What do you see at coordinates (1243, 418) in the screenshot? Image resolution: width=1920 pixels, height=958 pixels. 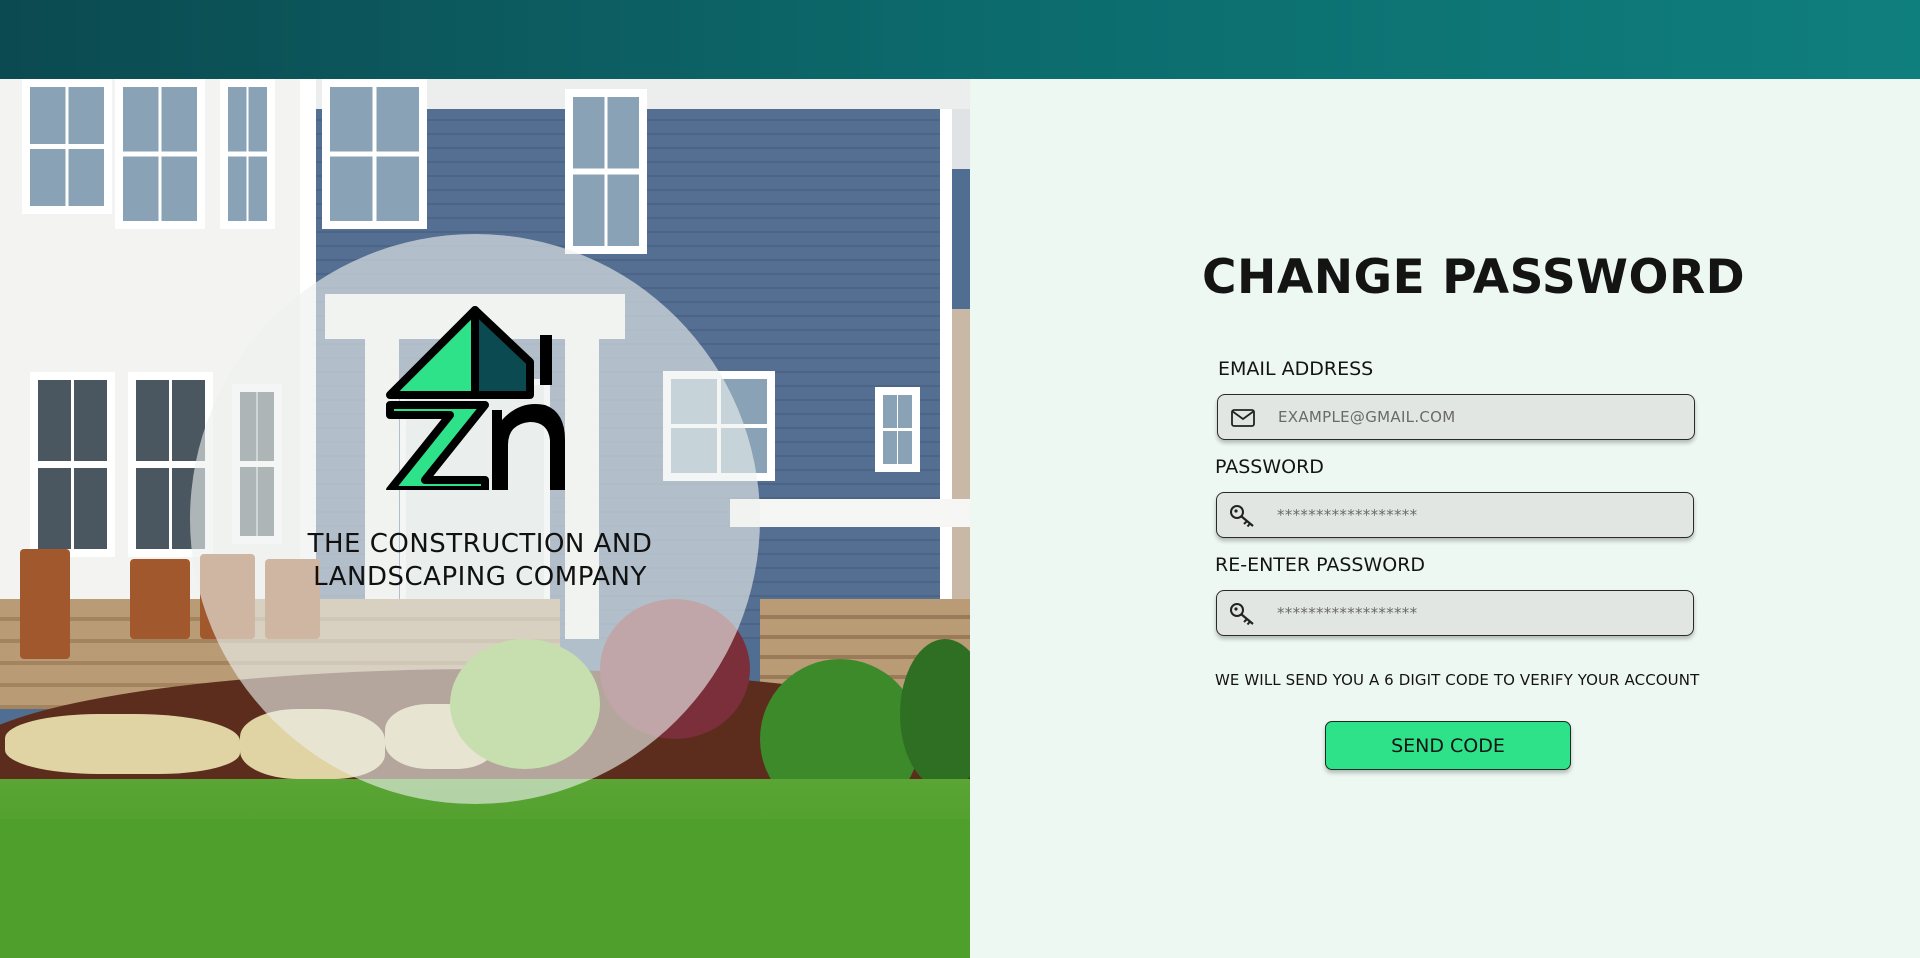 I see `mail-icon` at bounding box center [1243, 418].